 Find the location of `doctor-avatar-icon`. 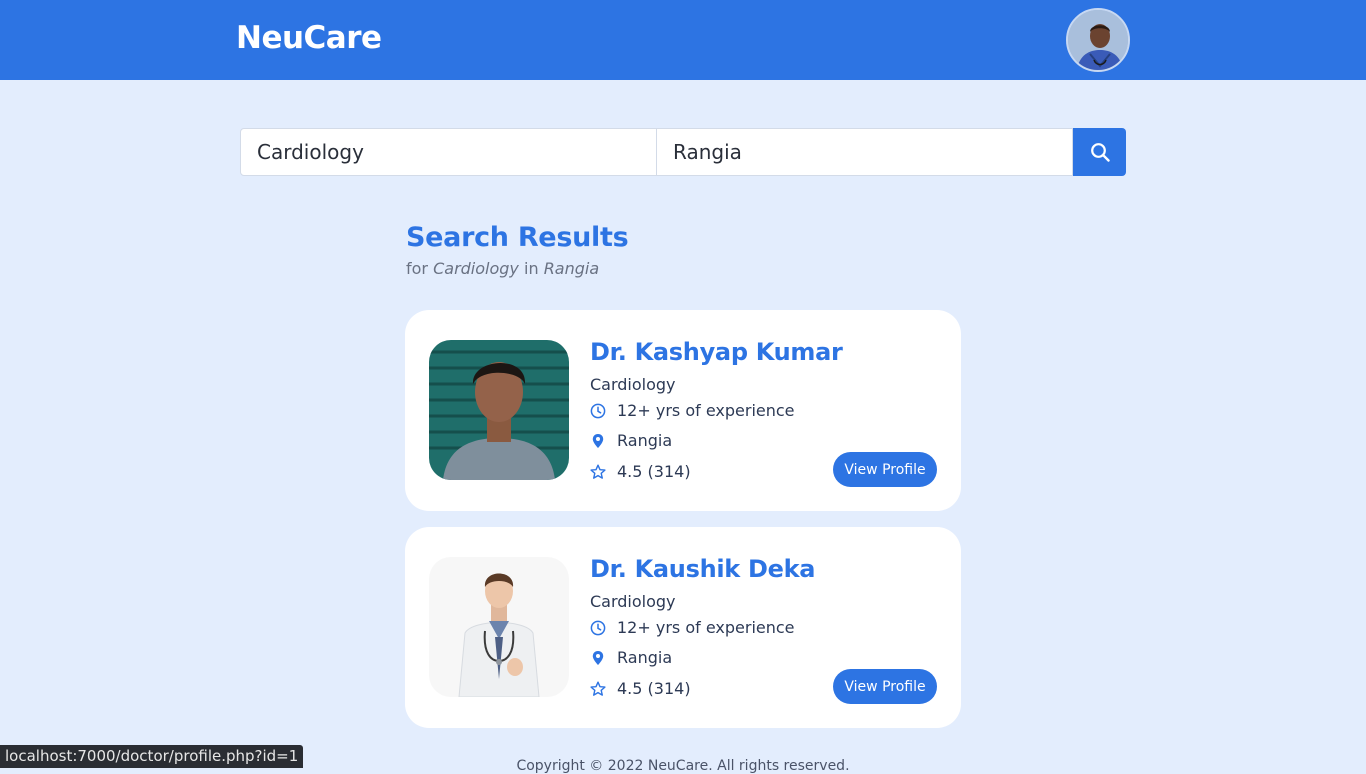

doctor-avatar-icon is located at coordinates (1098, 40).